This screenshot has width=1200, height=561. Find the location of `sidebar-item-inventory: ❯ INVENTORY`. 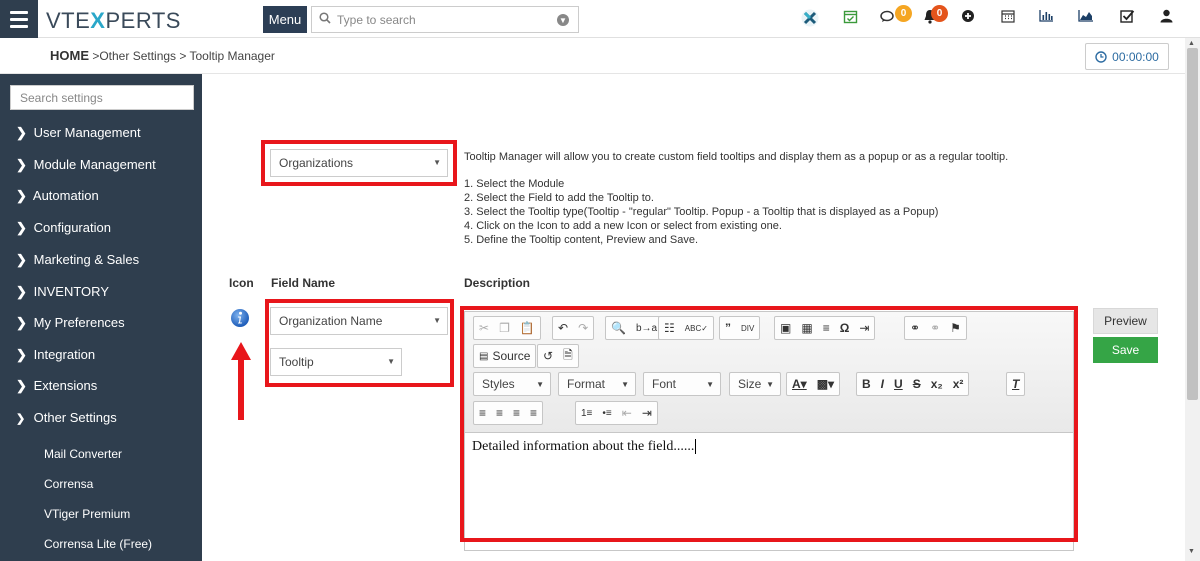

sidebar-item-inventory: ❯ INVENTORY is located at coordinates (62, 292).